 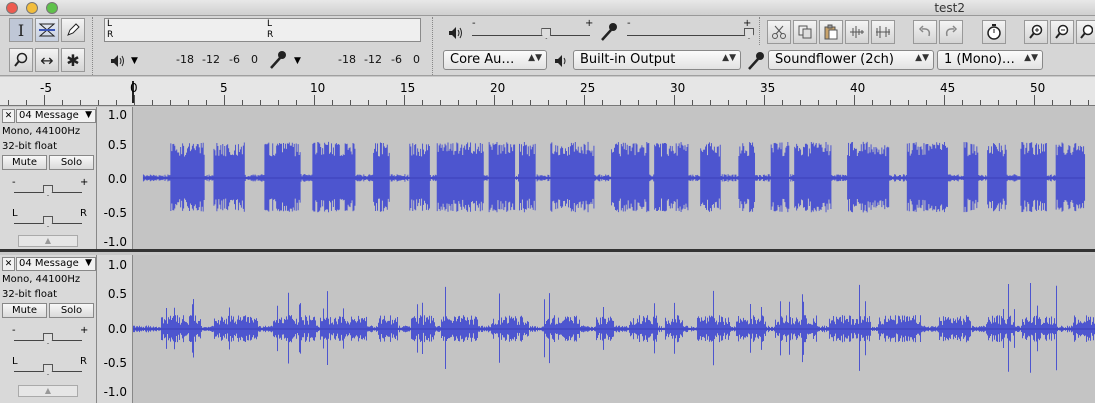 What do you see at coordinates (495, 60) in the screenshot?
I see `audio-host-select: Core Au… ▲▼` at bounding box center [495, 60].